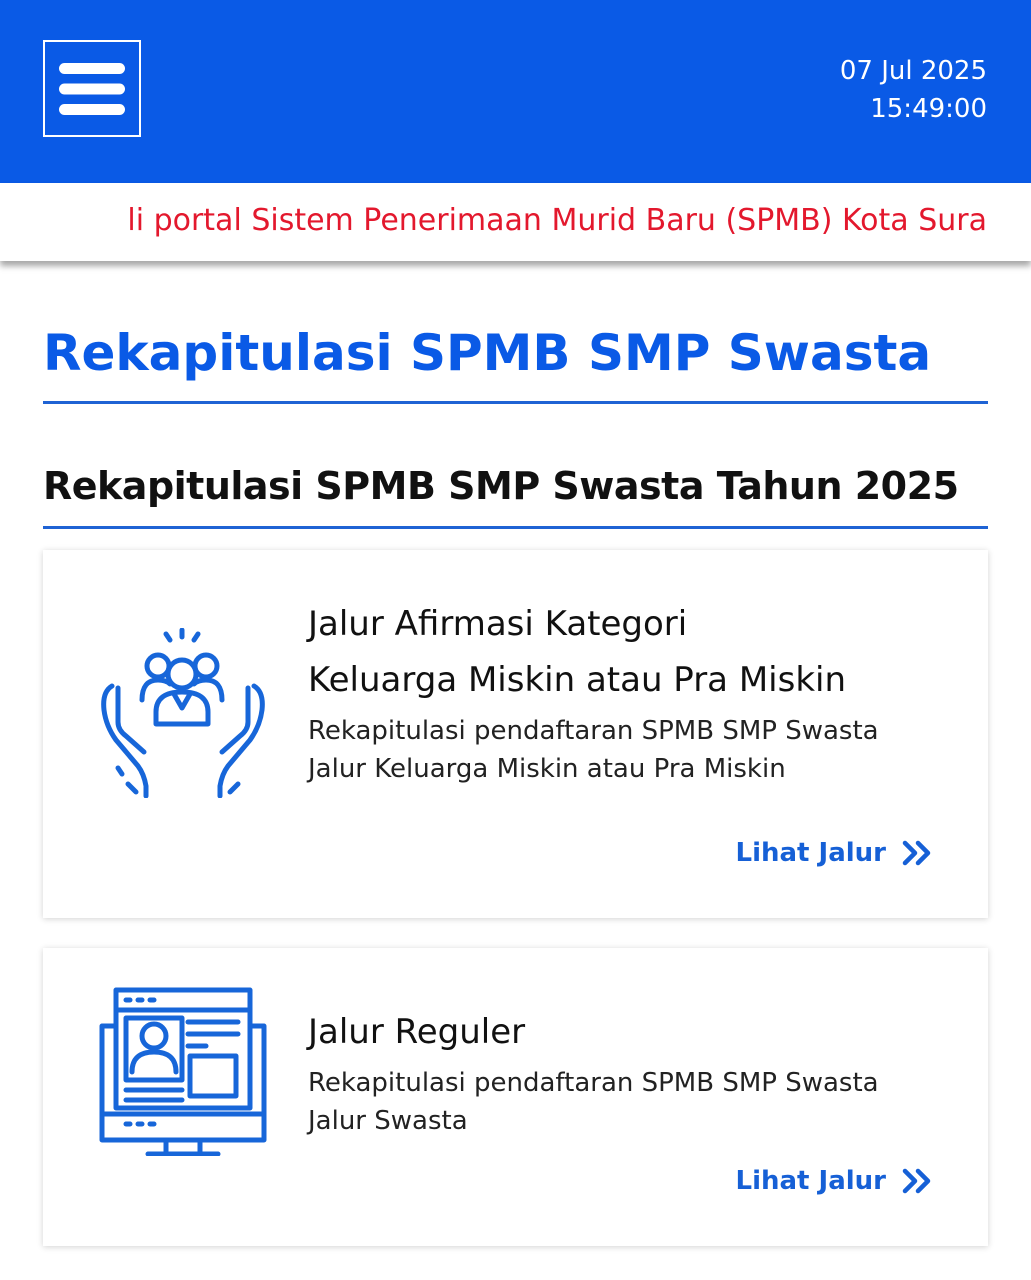 The height and width of the screenshot is (1280, 1031). Describe the element at coordinates (515, 91) in the screenshot. I see `top-header: 07 Jul 2025 15:49:00` at that location.